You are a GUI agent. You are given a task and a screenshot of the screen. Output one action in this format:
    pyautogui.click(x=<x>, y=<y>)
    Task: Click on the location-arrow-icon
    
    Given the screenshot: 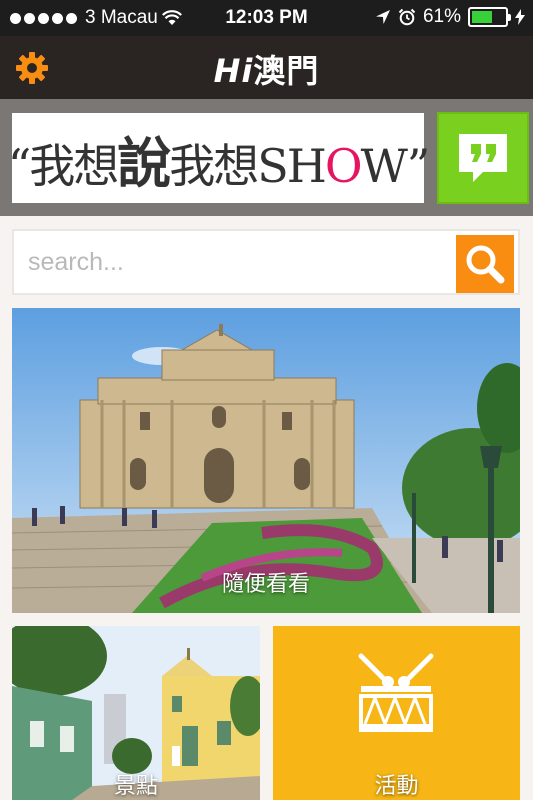 What is the action you would take?
    pyautogui.click(x=382, y=17)
    